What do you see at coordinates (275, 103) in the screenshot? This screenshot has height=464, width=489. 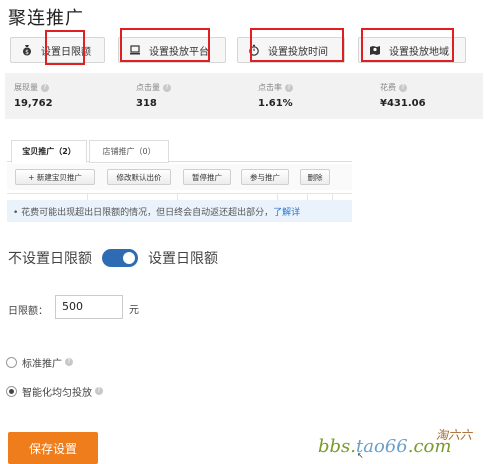 I see `stat-value: 1.61%` at bounding box center [275, 103].